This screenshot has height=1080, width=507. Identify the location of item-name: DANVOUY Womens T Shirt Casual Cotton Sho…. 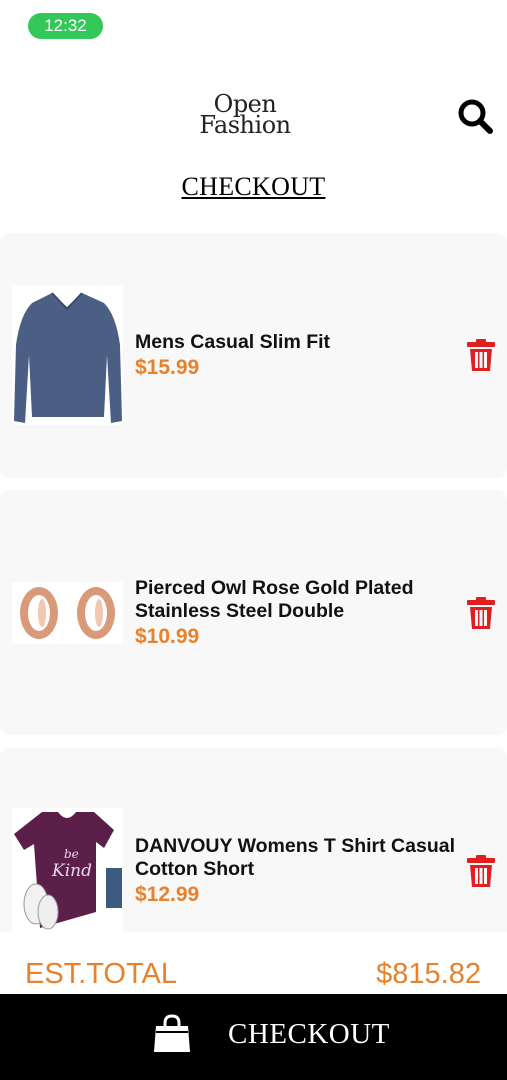
(295, 857).